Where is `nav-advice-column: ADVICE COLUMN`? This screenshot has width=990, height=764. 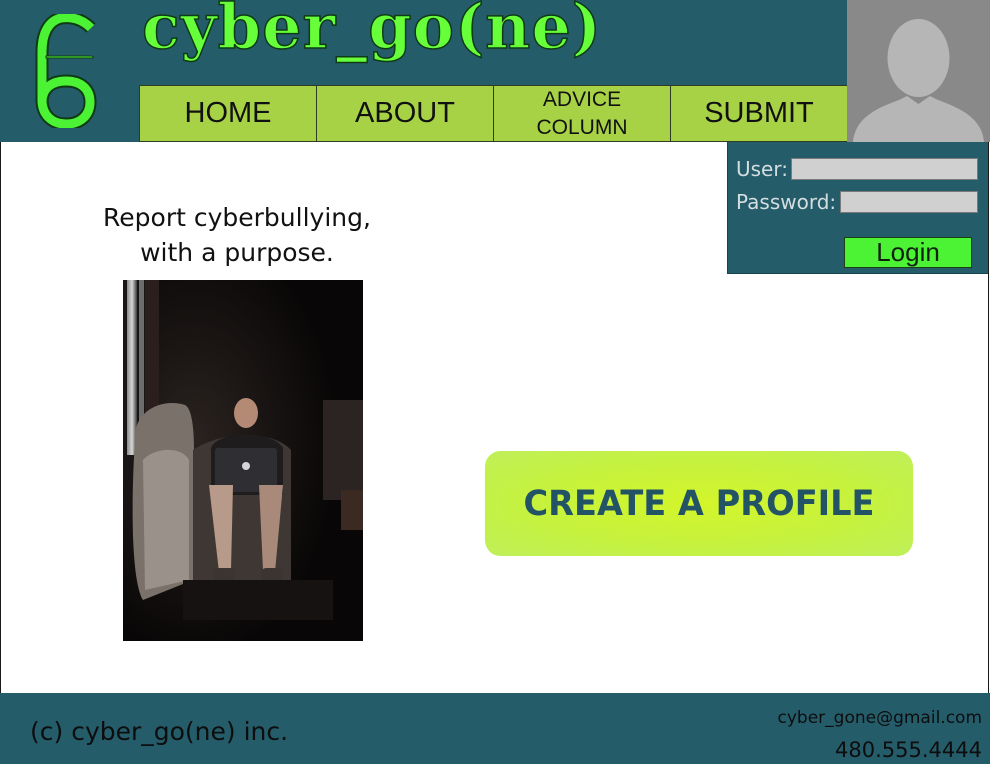
nav-advice-column: ADVICE COLUMN is located at coordinates (582, 113).